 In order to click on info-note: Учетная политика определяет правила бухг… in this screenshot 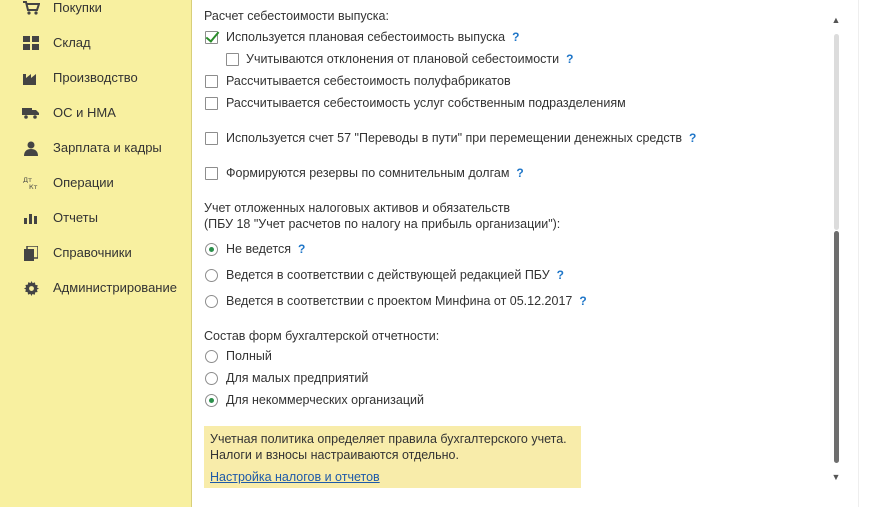, I will do `click(392, 457)`.